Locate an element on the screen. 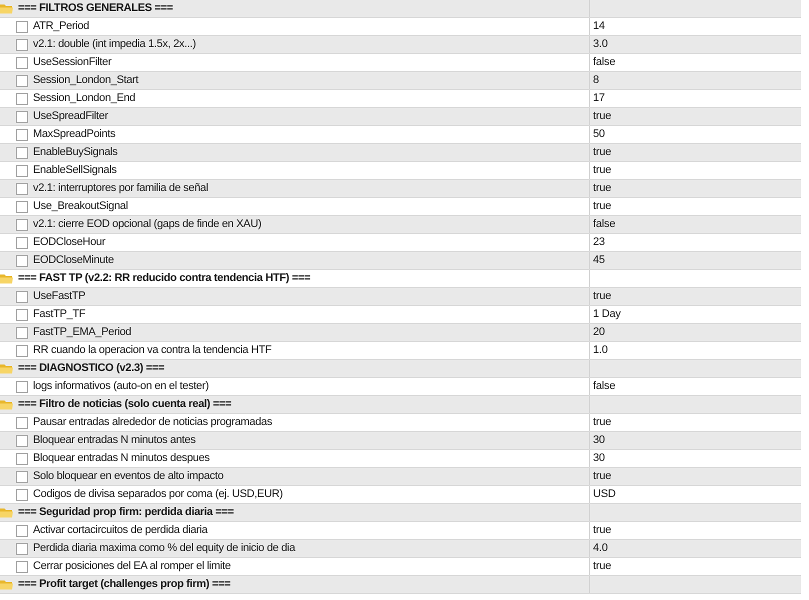 Image resolution: width=809 pixels, height=600 pixels. parameter-row: FastTP_EMA_Period 20 is located at coordinates (400, 333).